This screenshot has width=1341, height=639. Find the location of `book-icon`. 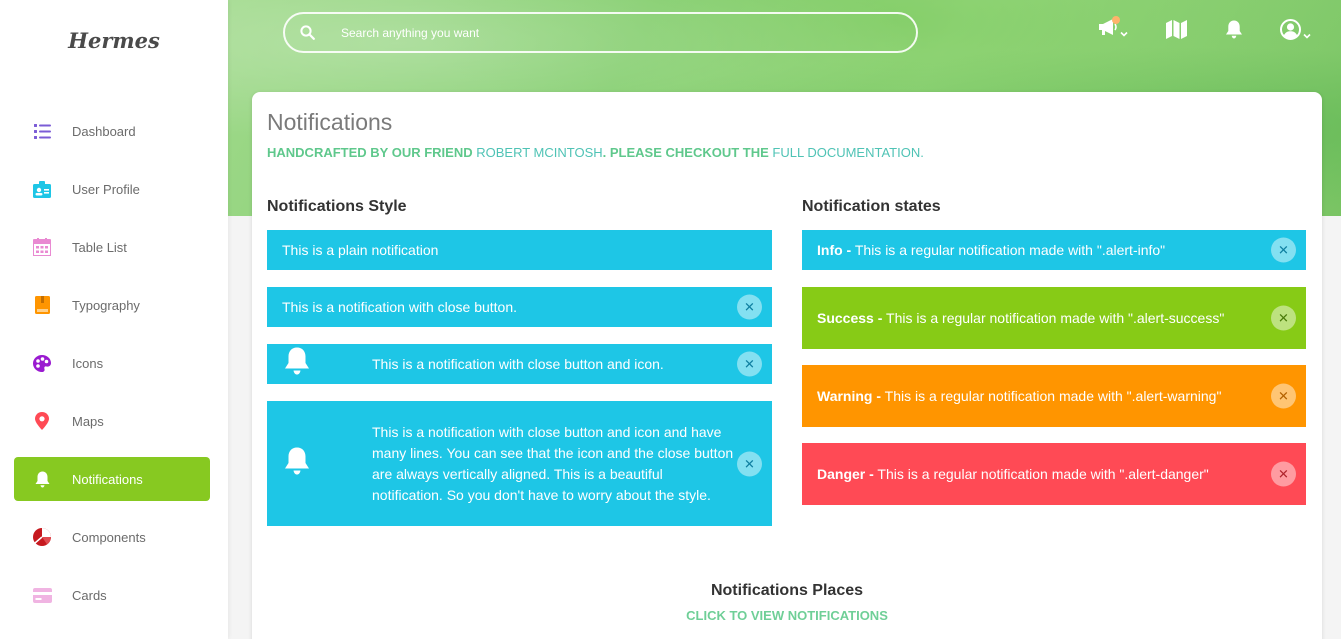

book-icon is located at coordinates (43, 305).